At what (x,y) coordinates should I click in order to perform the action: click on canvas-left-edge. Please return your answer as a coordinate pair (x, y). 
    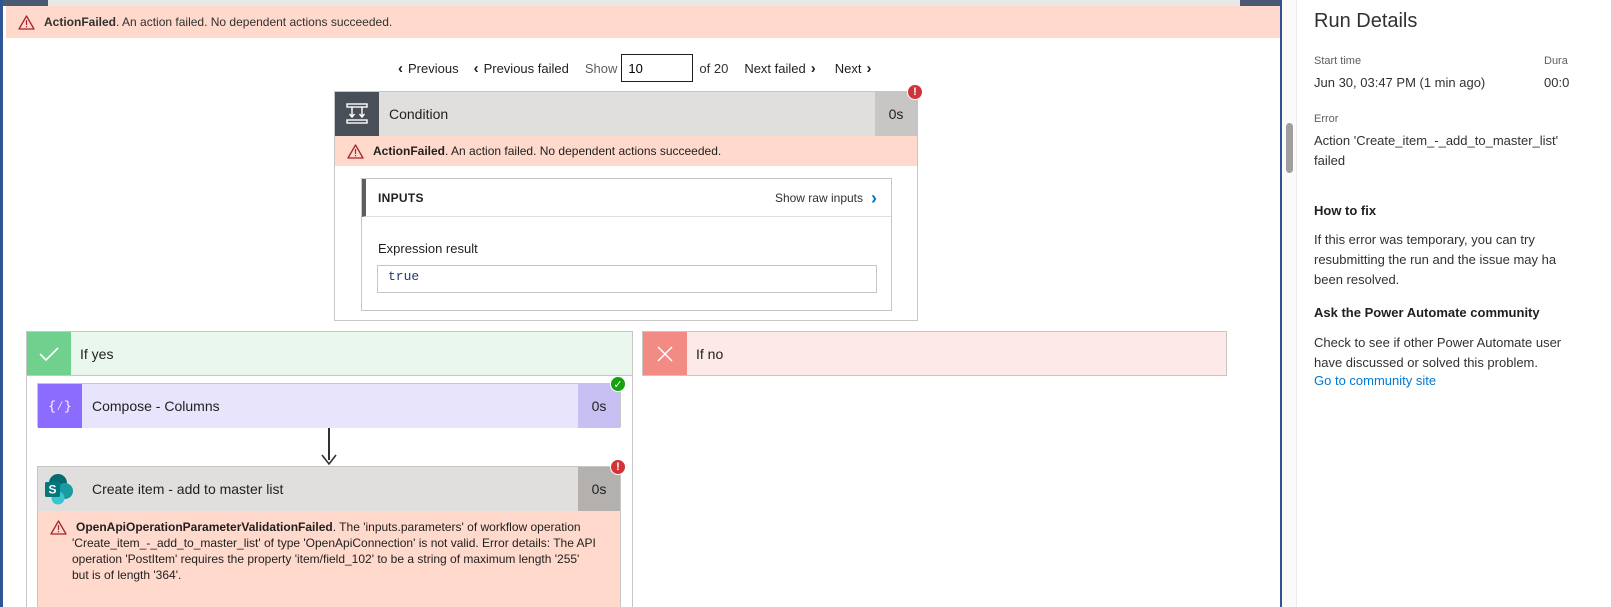
    Looking at the image, I should click on (1, 303).